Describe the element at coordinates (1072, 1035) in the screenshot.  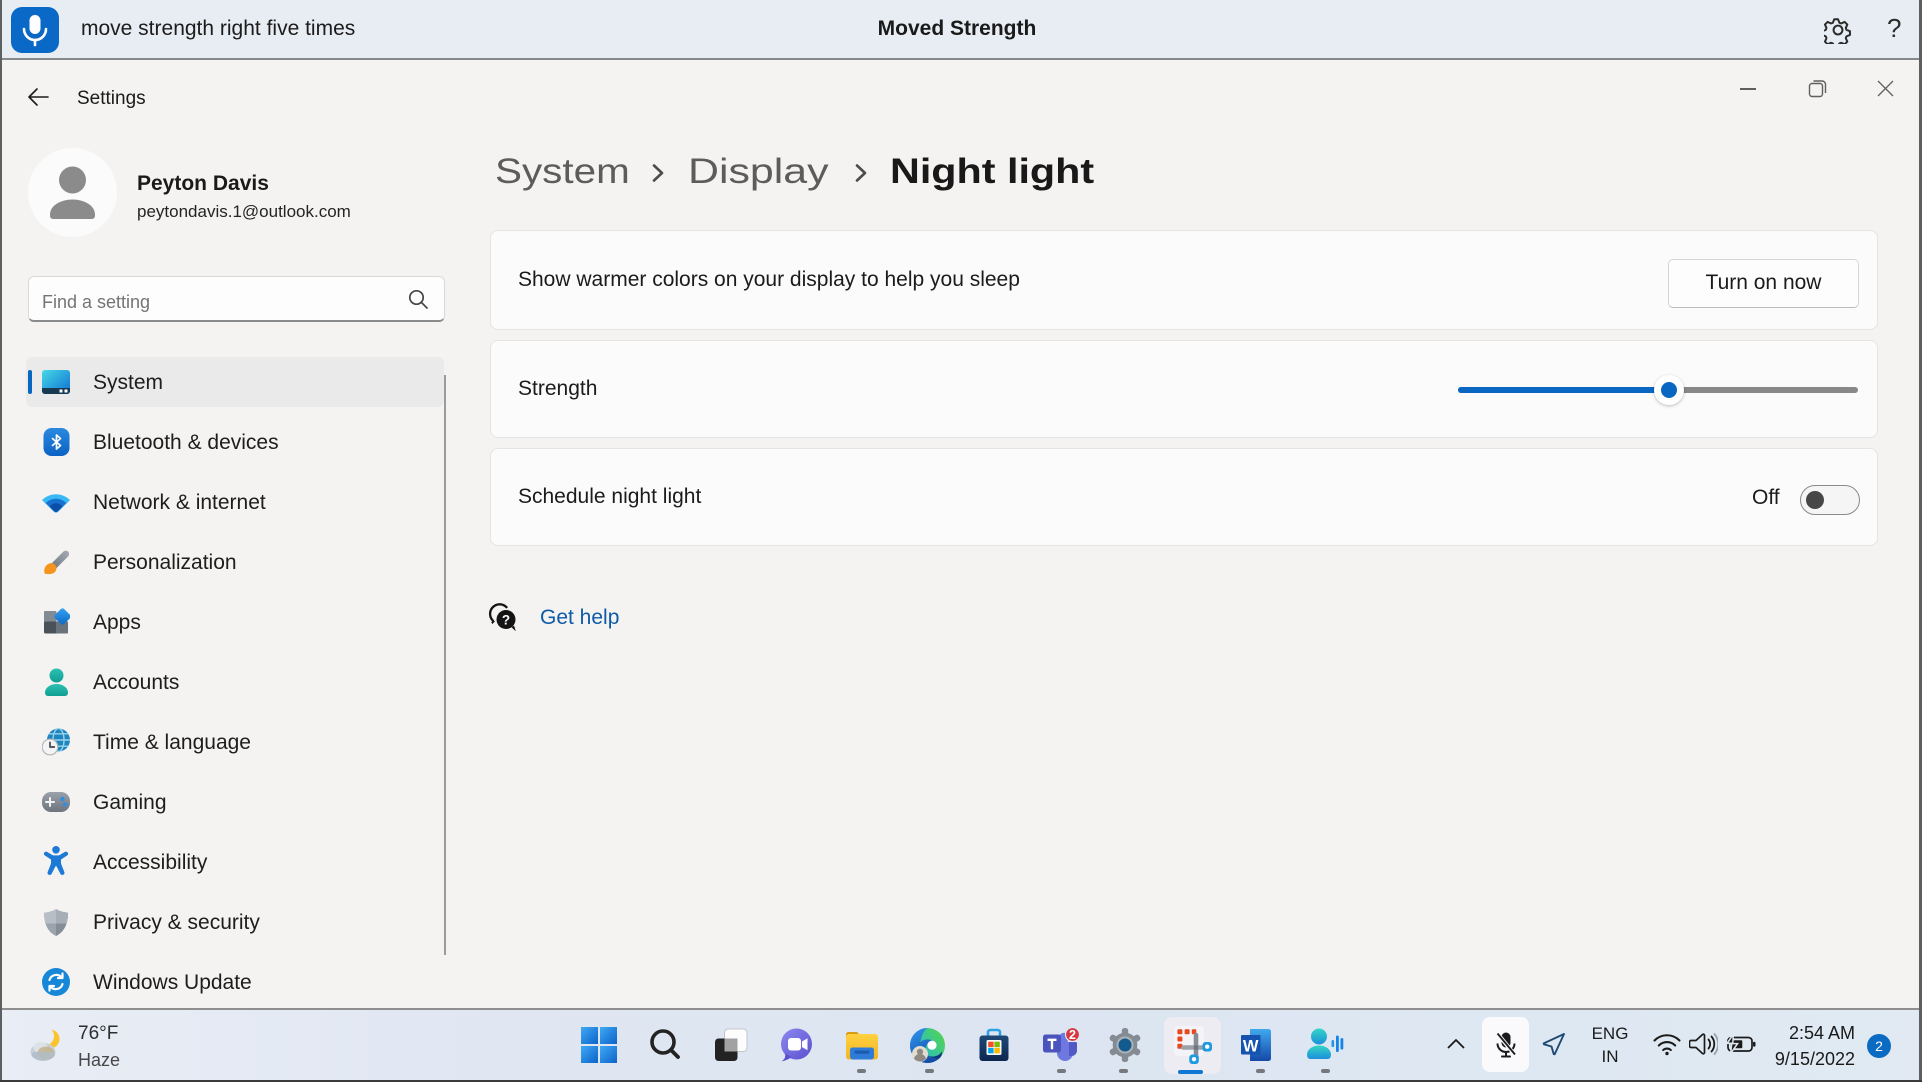
I see `svg-text: 2` at that location.